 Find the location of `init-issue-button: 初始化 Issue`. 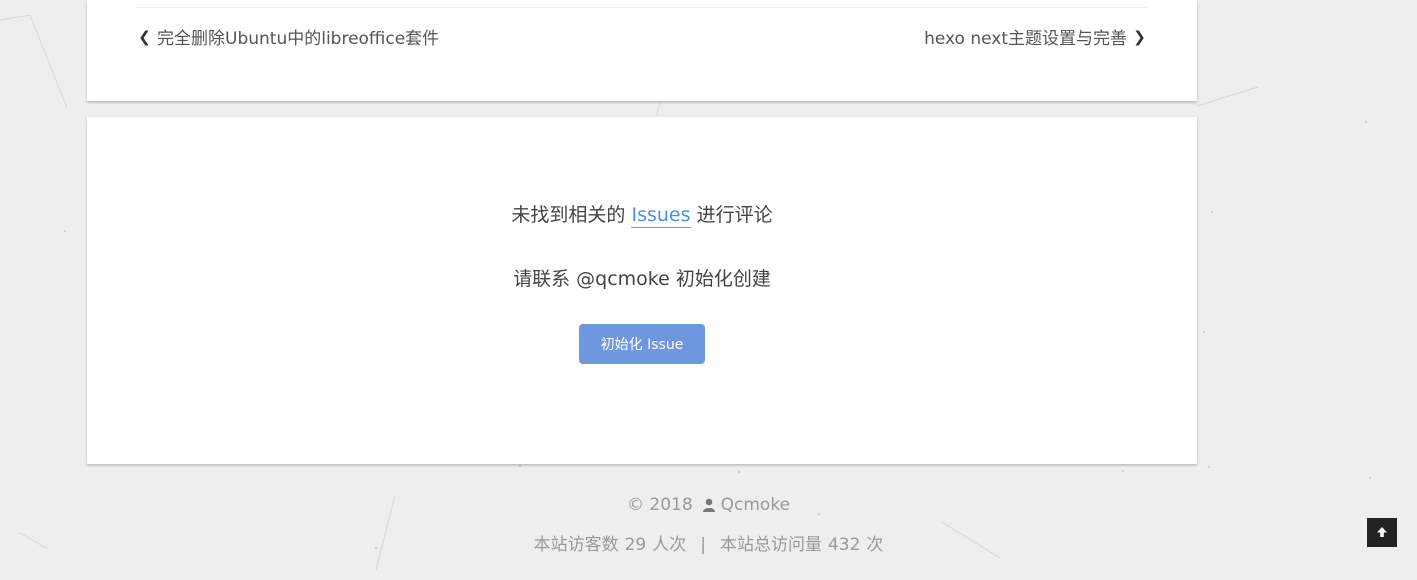

init-issue-button: 初始化 Issue is located at coordinates (642, 344).